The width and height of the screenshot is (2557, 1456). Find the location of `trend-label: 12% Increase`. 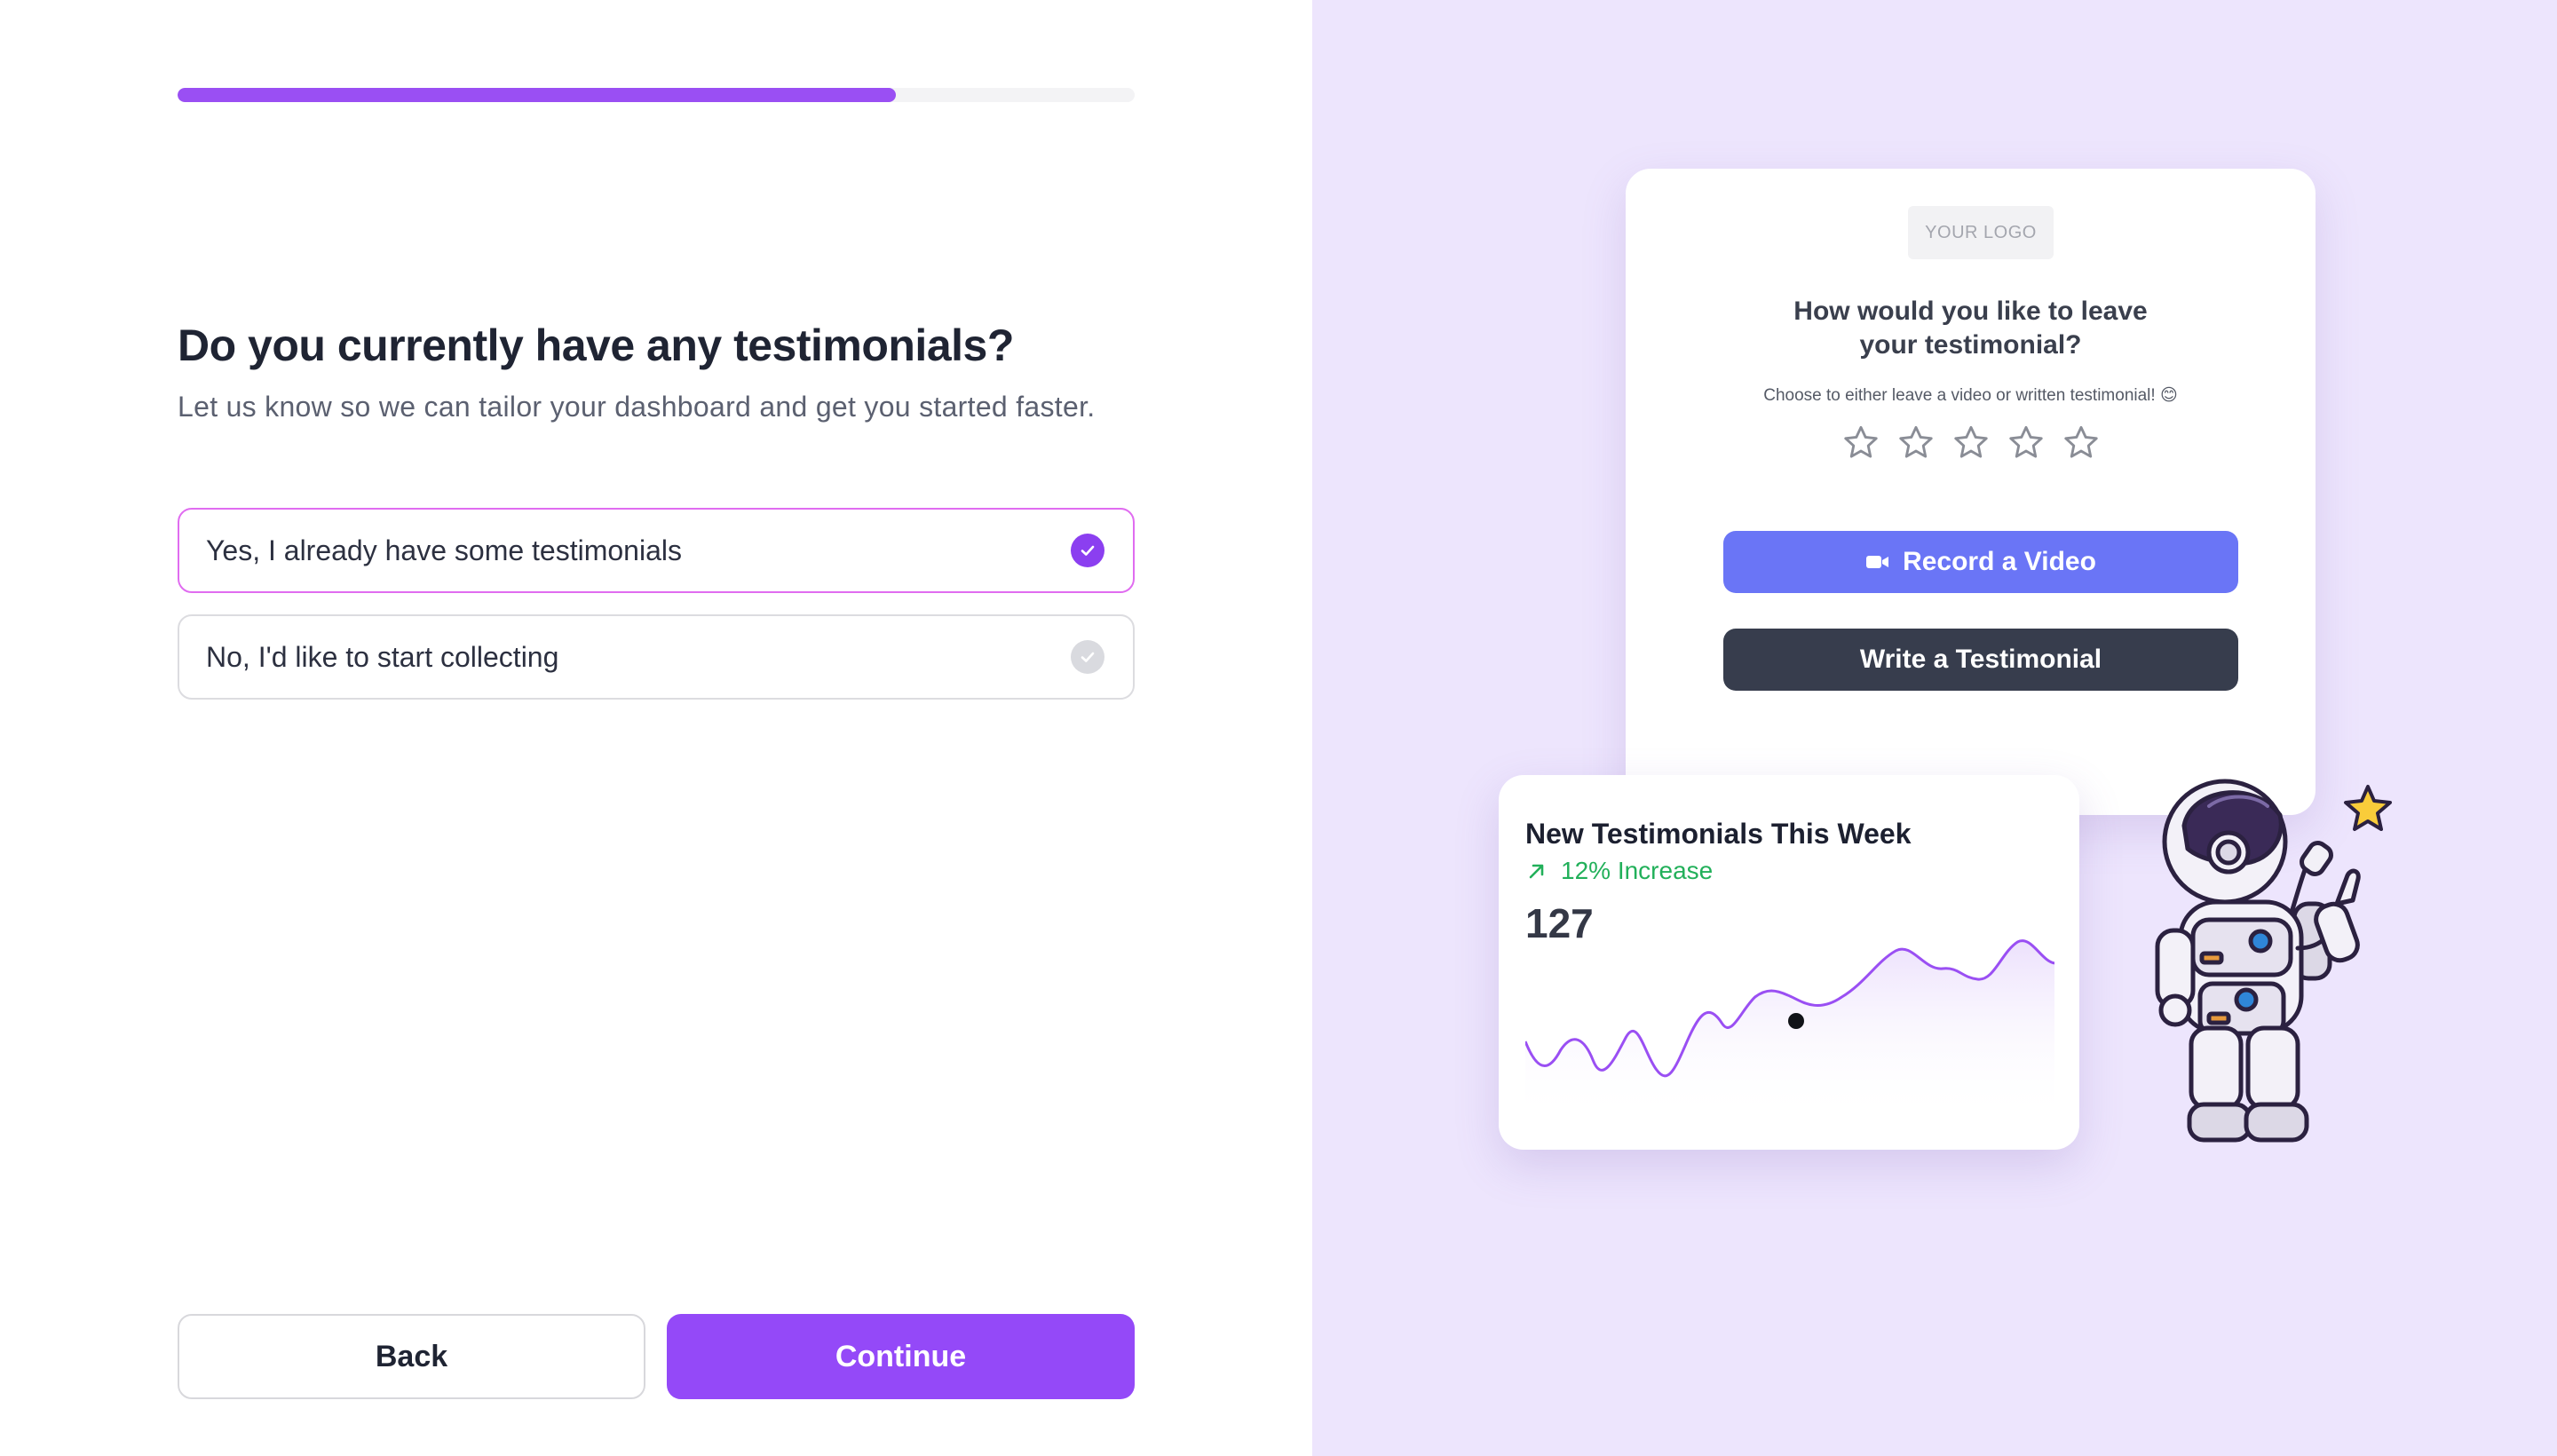

trend-label: 12% Increase is located at coordinates (1637, 870).